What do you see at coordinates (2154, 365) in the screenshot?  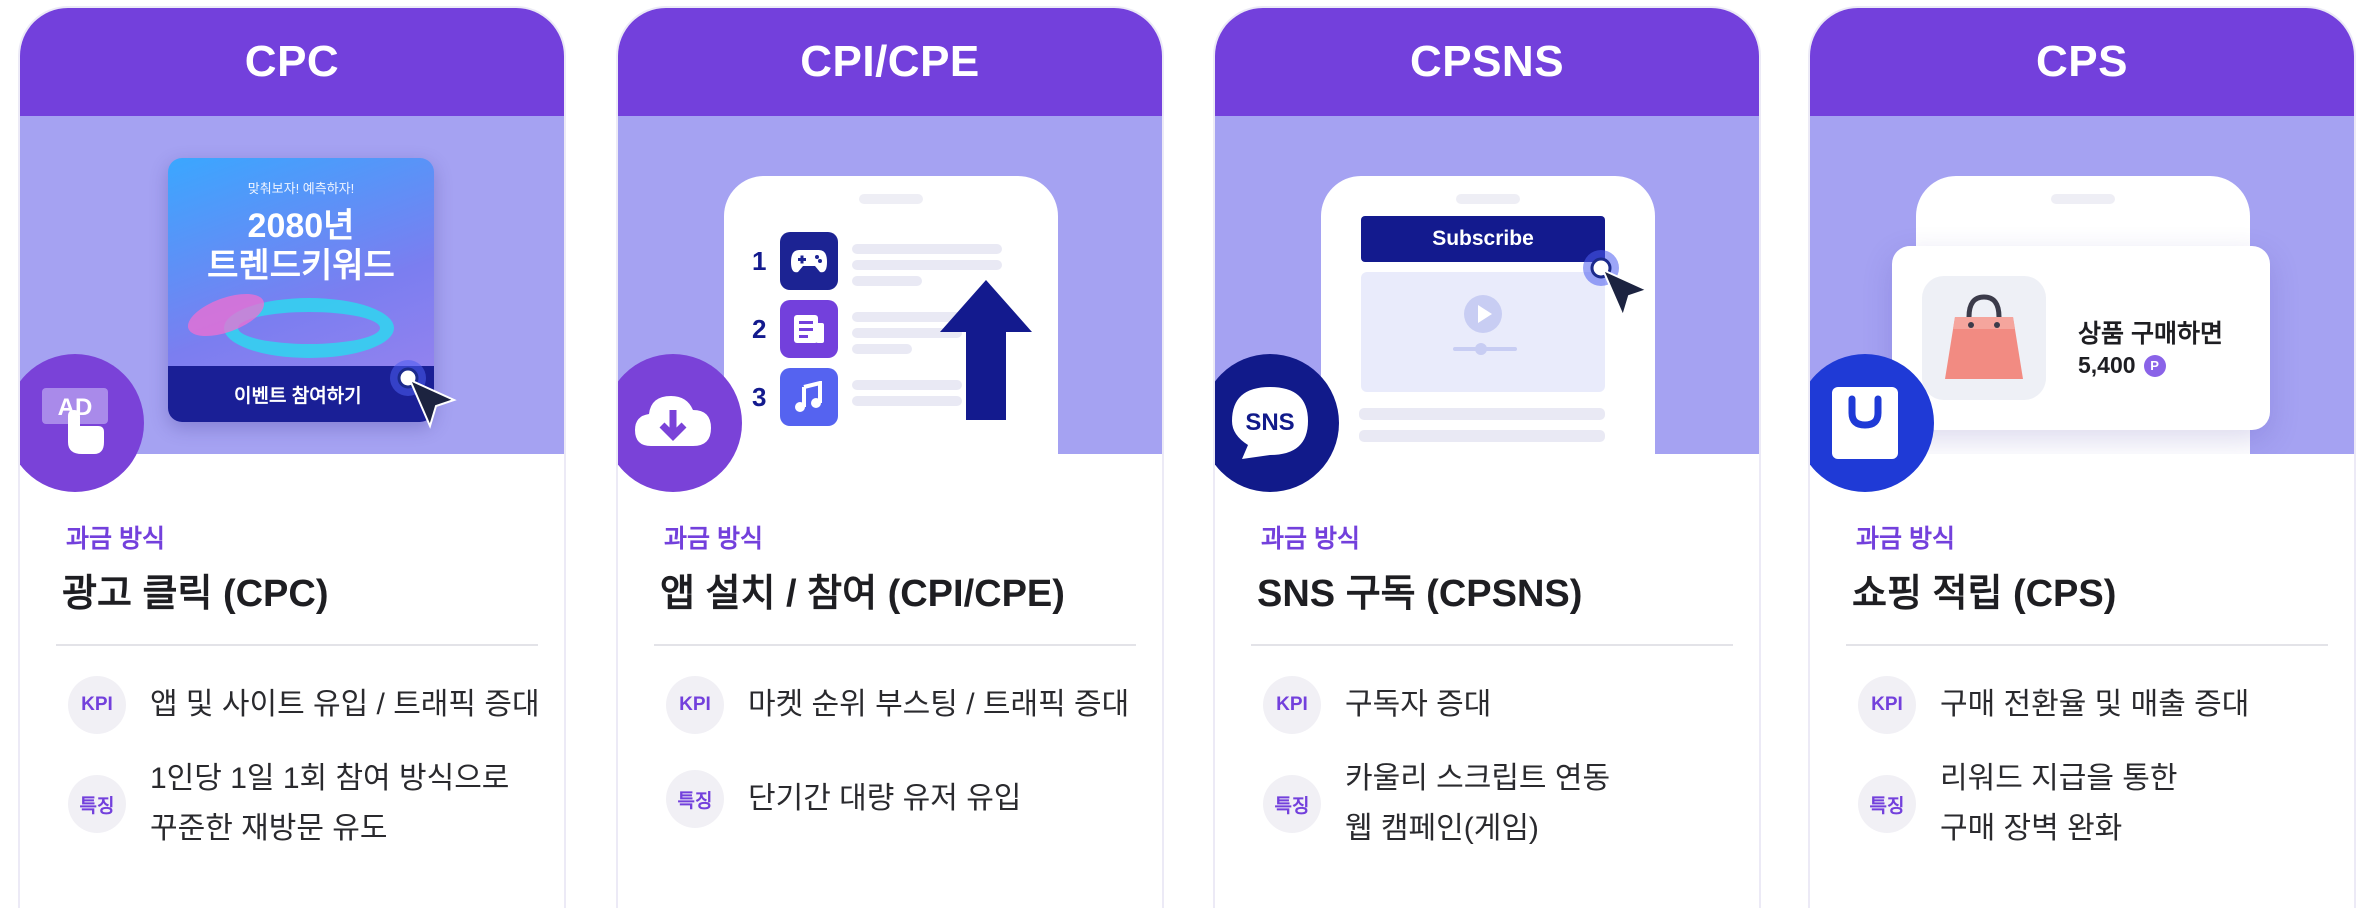 I see `point-icon: P` at bounding box center [2154, 365].